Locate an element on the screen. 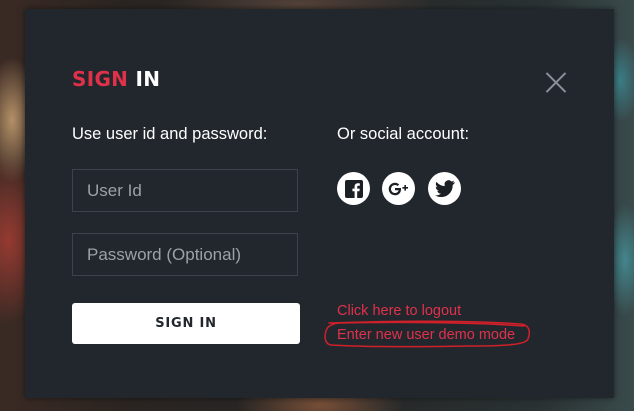  google-plus-button is located at coordinates (398, 188).